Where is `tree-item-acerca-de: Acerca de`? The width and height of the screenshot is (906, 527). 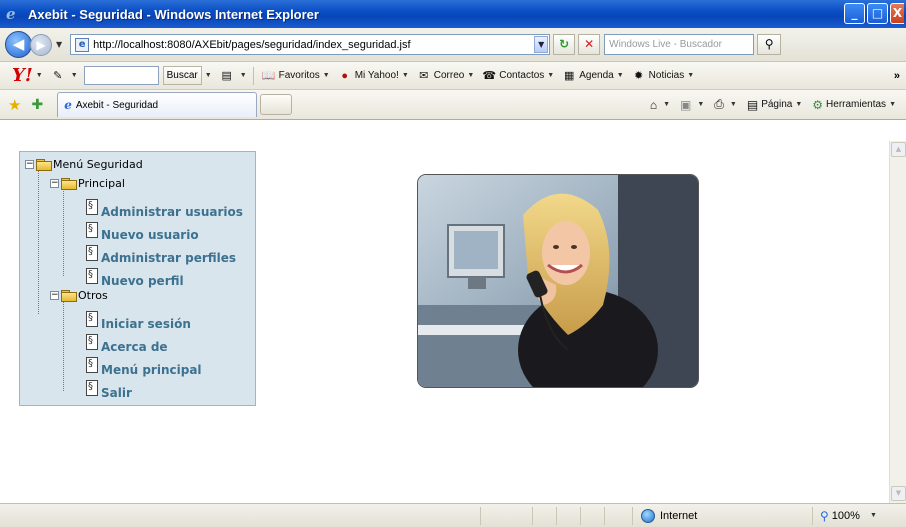
tree-item-acerca-de: Acerca de is located at coordinates (127, 342).